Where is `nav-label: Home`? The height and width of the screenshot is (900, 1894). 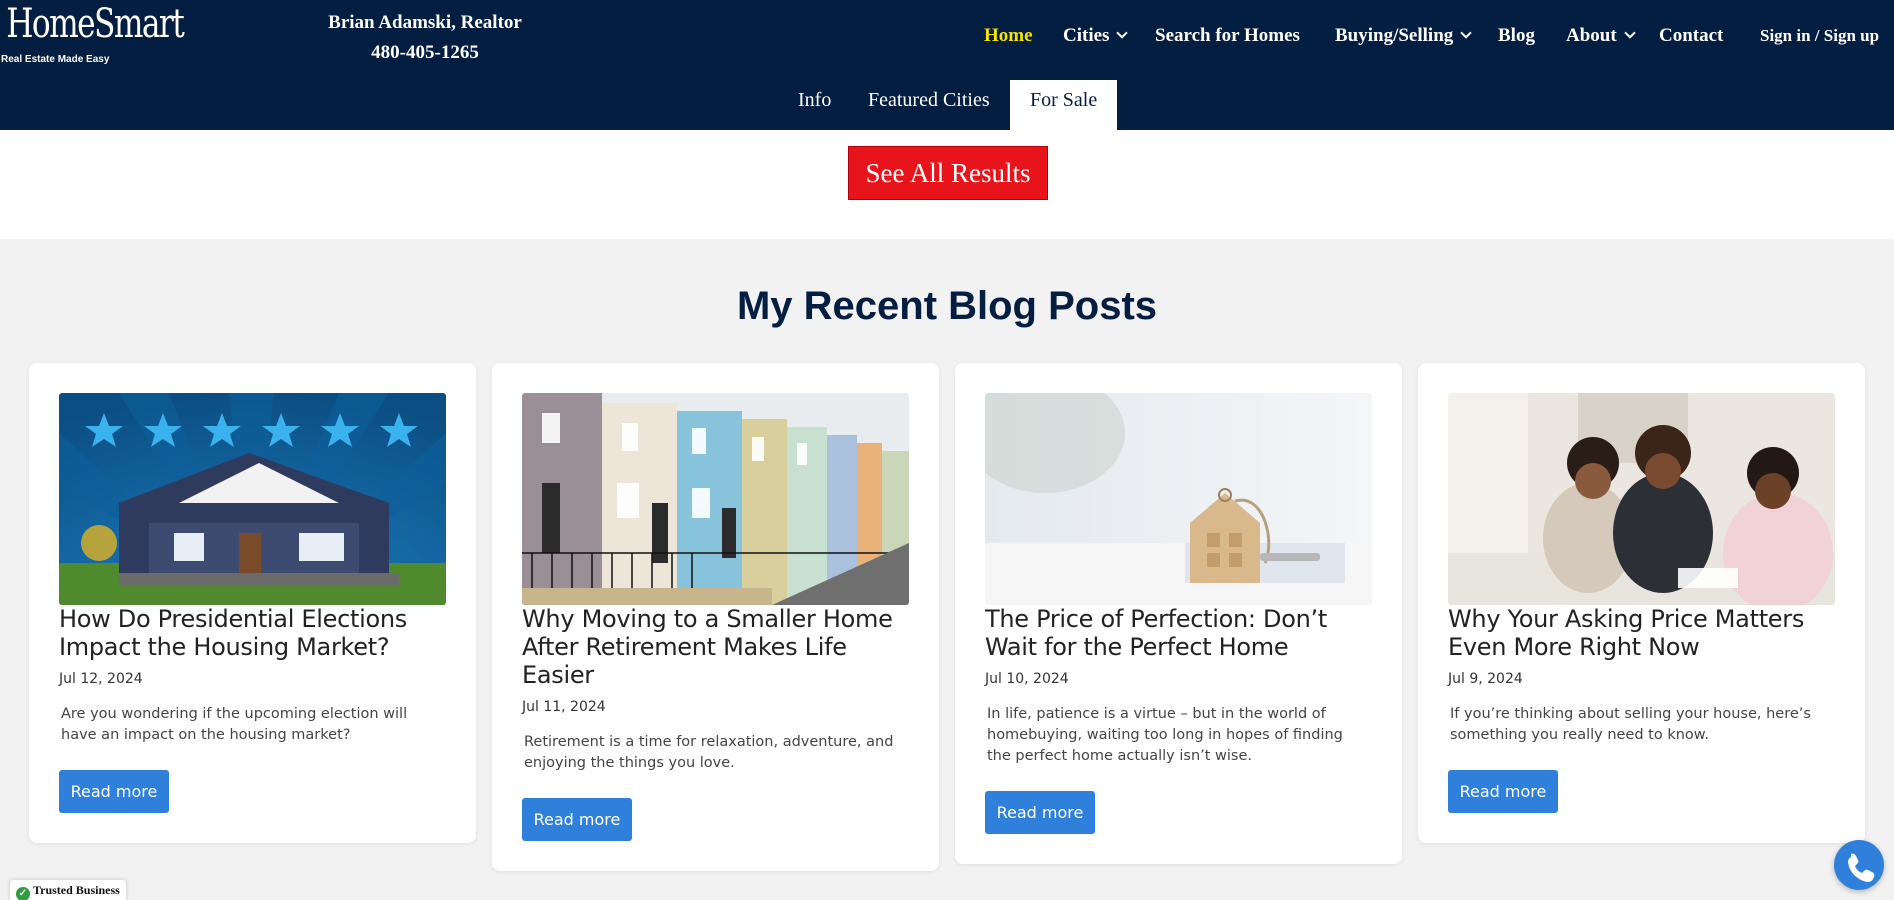 nav-label: Home is located at coordinates (1008, 35).